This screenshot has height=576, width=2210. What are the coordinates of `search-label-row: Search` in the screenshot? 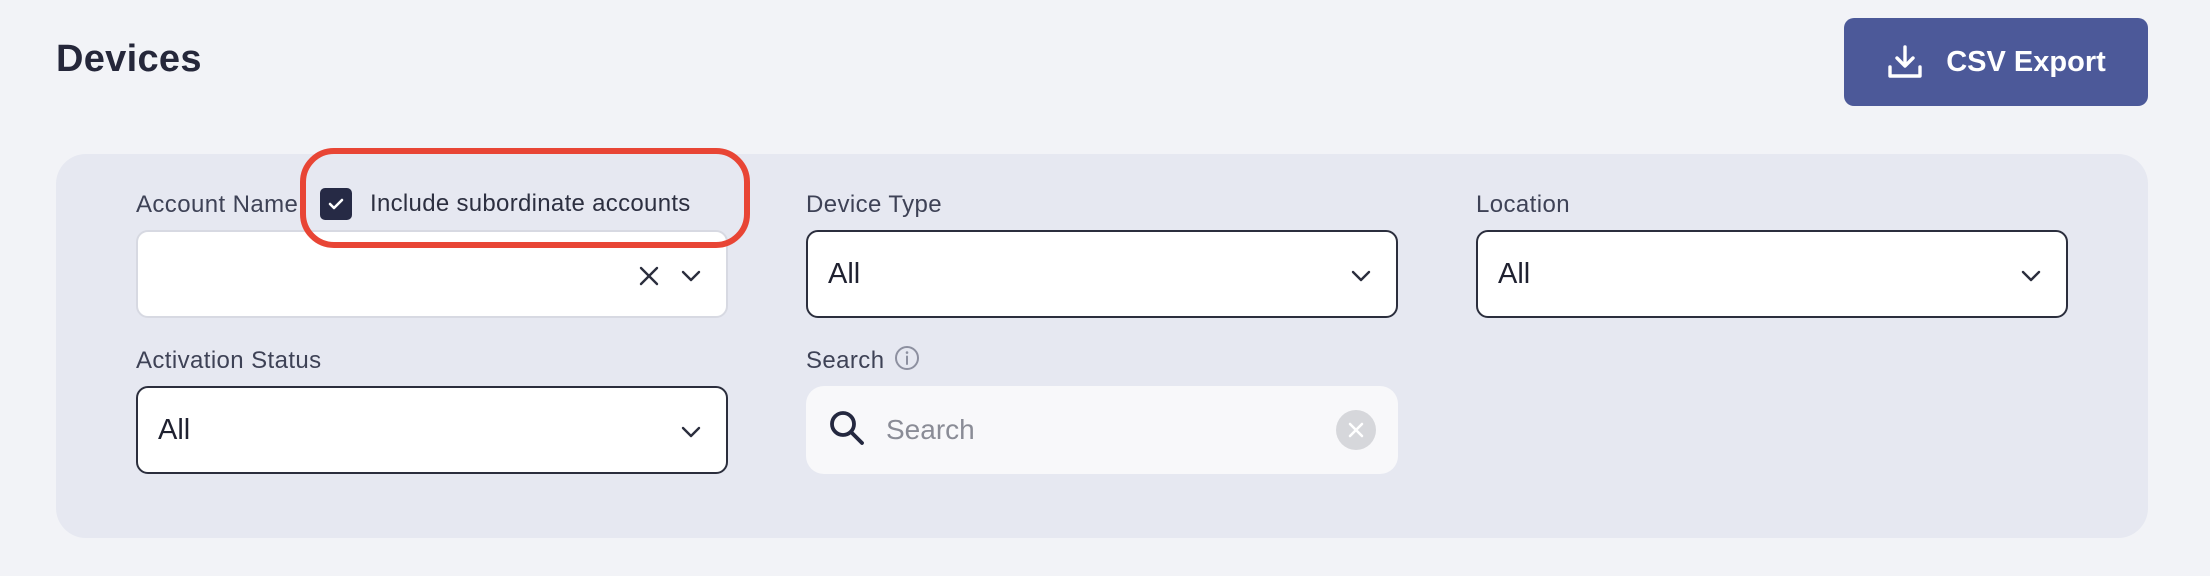 It's located at (863, 361).